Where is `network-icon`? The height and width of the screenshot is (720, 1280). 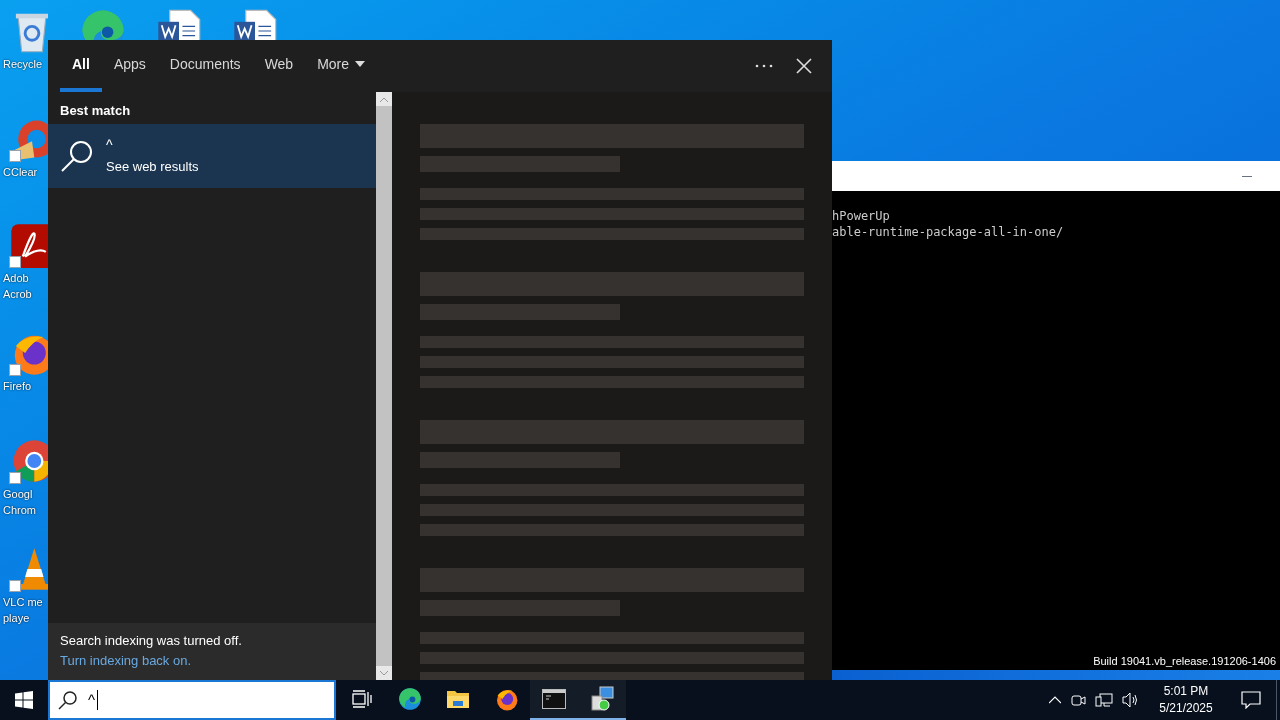
network-icon is located at coordinates (1104, 700).